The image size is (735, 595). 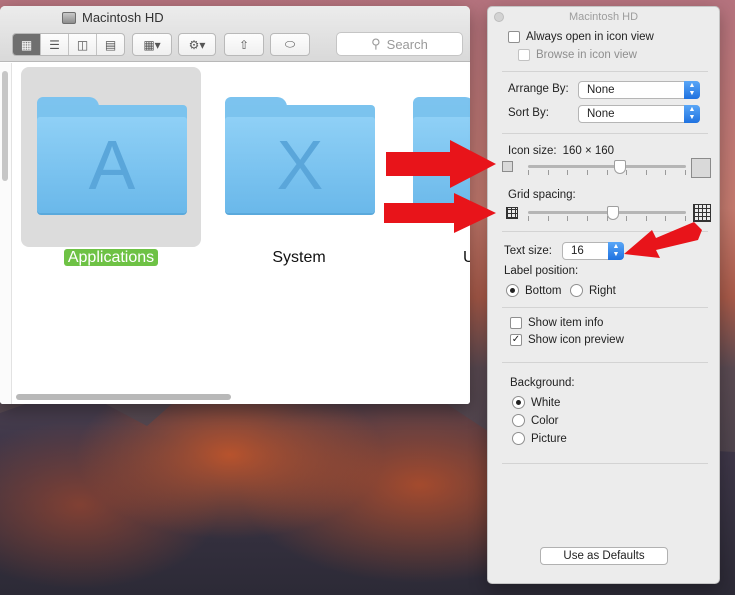 I want to click on folder-label: U, so click(x=466, y=257).